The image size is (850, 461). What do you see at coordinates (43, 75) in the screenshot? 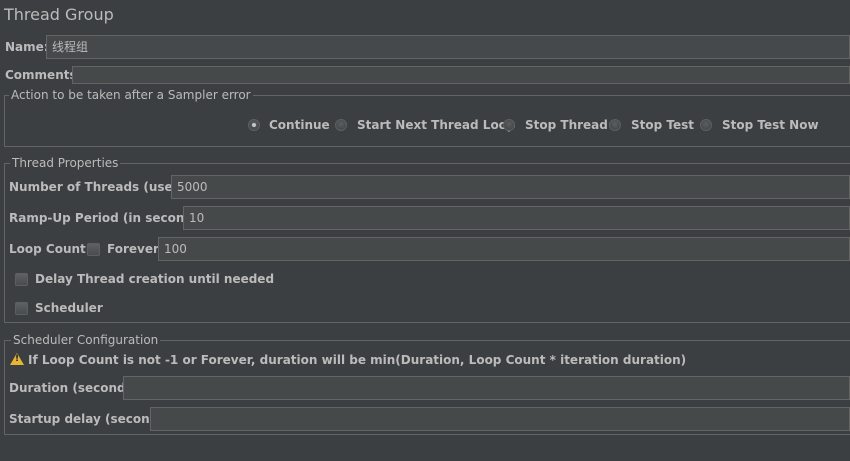
I see `comments-label: Comments:` at bounding box center [43, 75].